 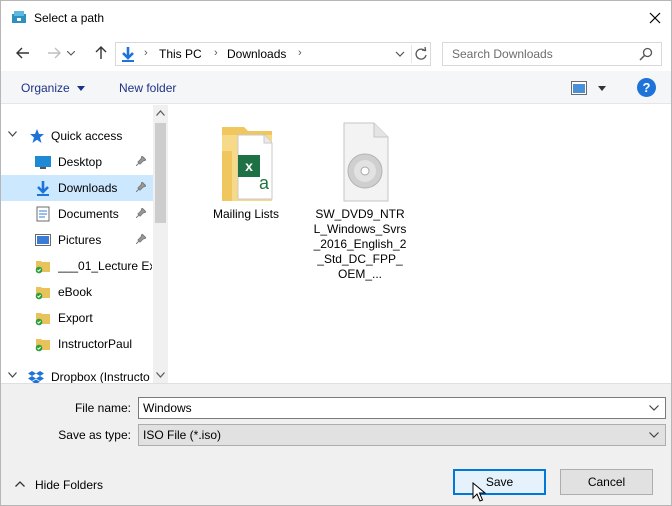 I want to click on nav-item-label: Documents, so click(x=88, y=214).